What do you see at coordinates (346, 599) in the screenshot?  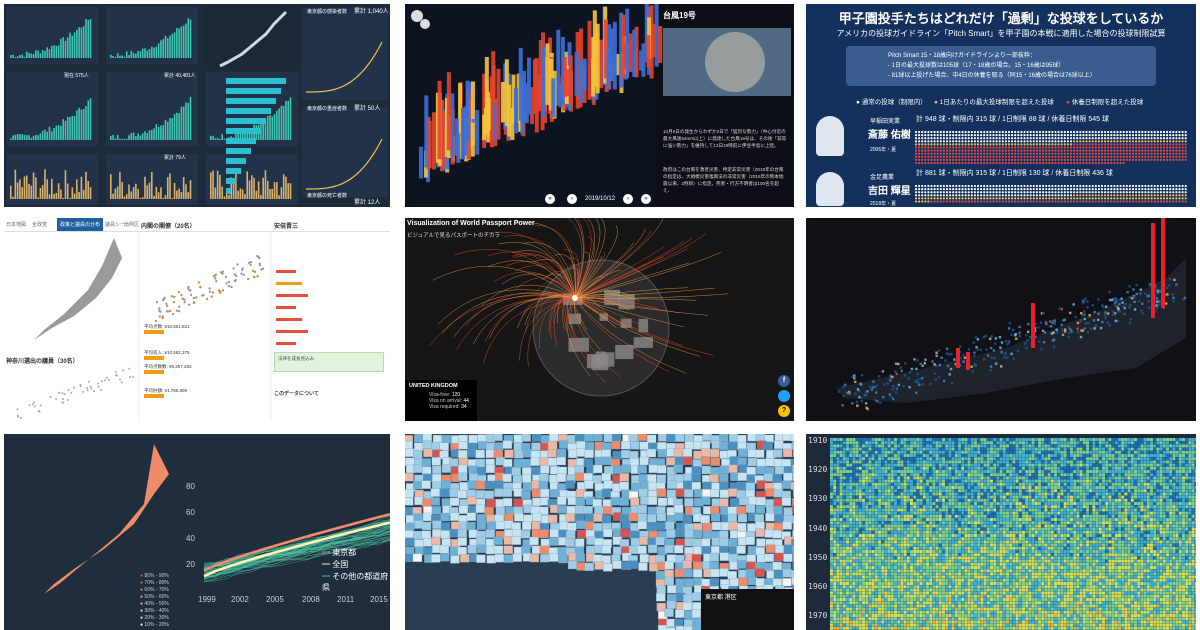 I see `xtick-label: 2011` at bounding box center [346, 599].